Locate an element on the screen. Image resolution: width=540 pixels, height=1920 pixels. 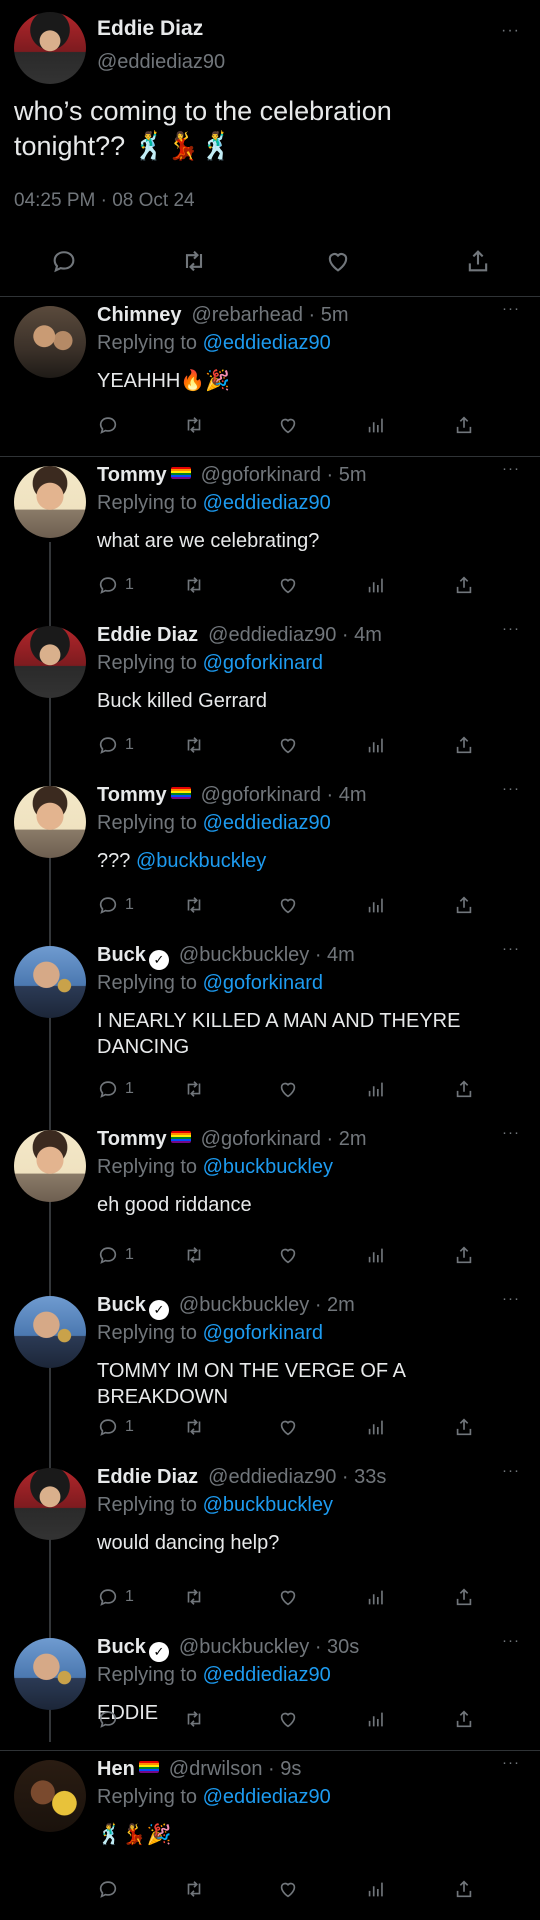
author-handle: @eddiediaz90 · 4m is located at coordinates (295, 635).